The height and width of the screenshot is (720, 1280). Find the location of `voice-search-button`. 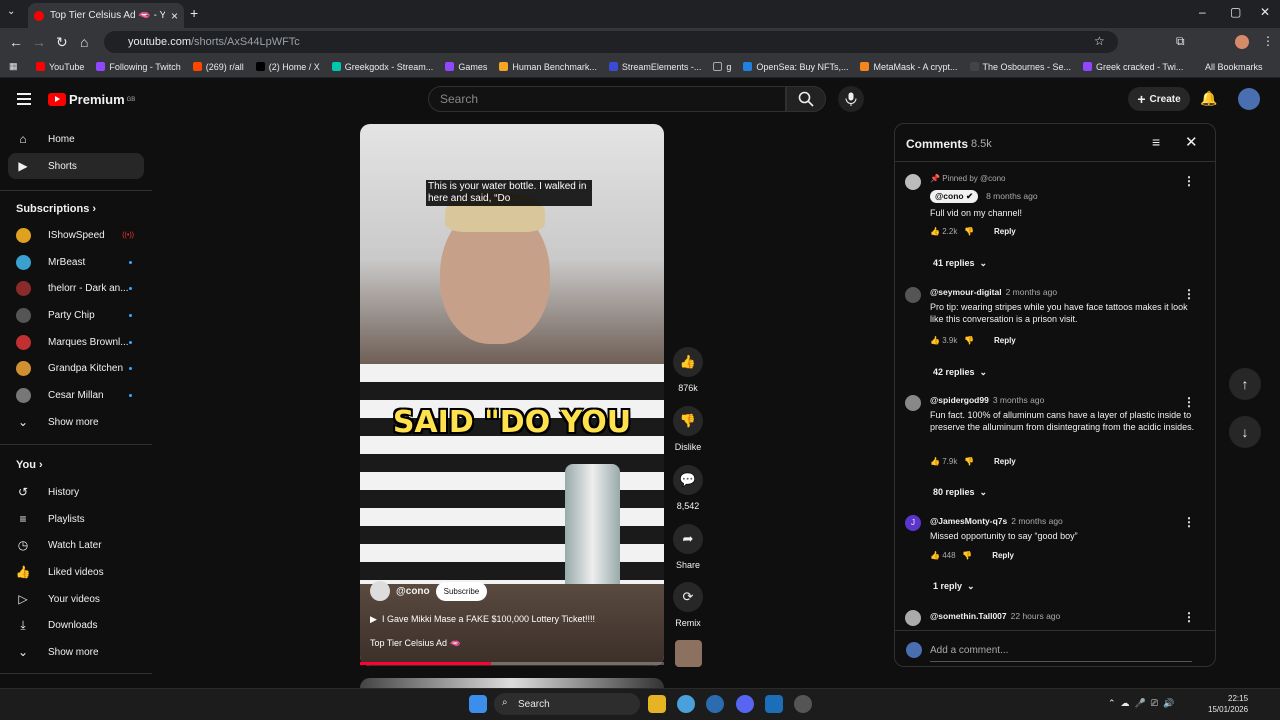

voice-search-button is located at coordinates (851, 99).